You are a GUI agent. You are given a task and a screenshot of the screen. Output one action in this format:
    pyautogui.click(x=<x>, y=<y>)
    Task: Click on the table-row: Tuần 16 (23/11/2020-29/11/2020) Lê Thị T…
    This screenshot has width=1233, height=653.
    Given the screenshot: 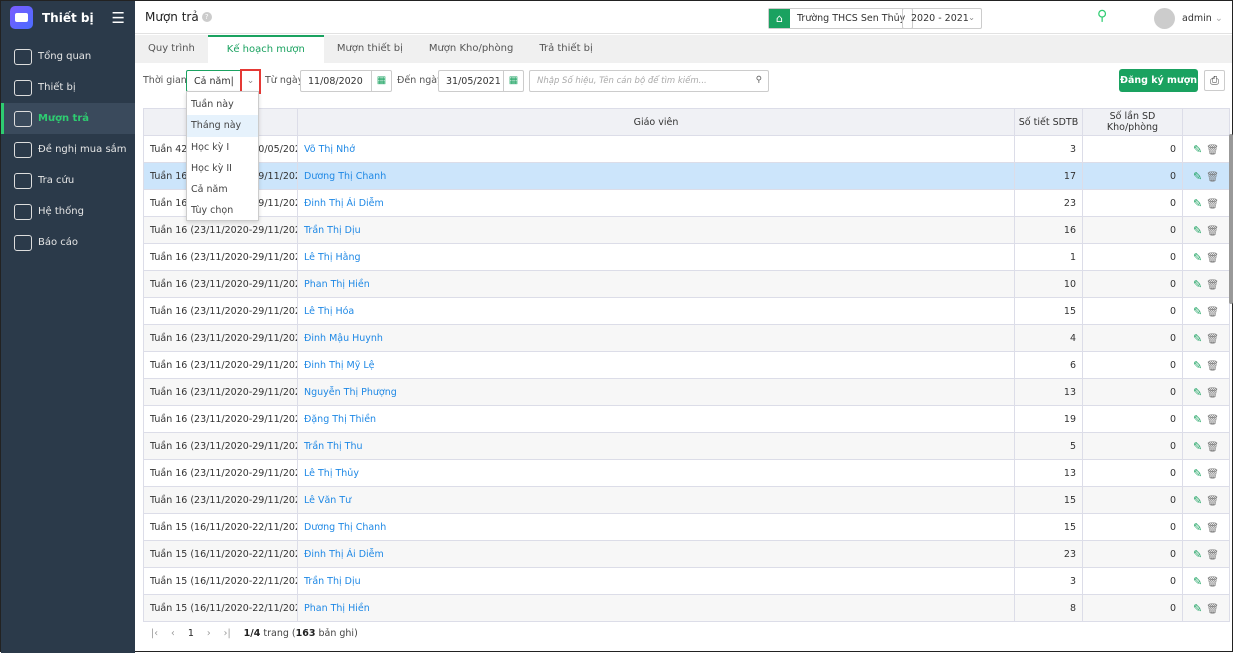 What is the action you would take?
    pyautogui.click(x=686, y=473)
    